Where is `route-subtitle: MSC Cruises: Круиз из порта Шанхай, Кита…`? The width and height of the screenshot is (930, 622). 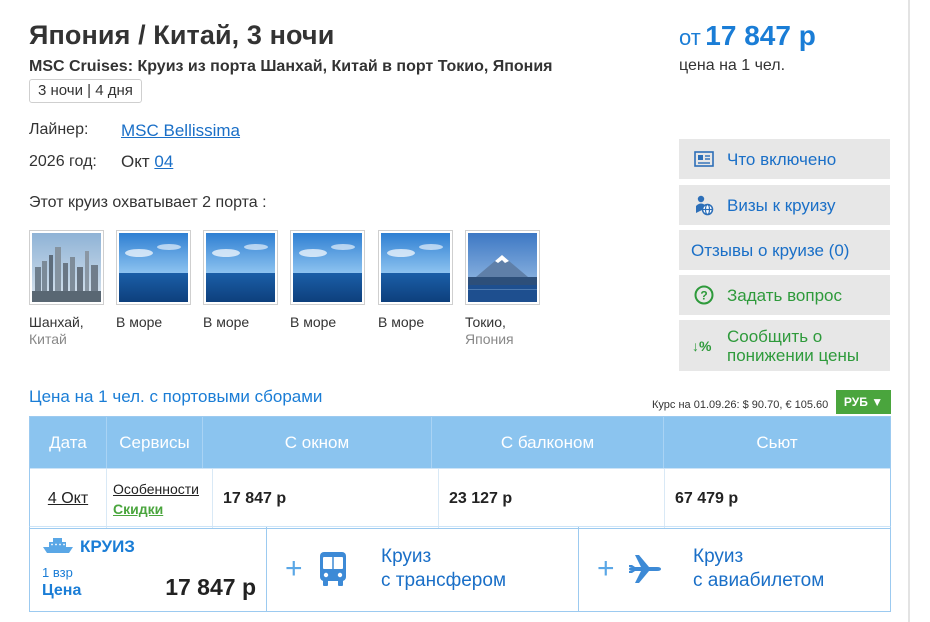
route-subtitle: MSC Cruises: Круиз из порта Шанхай, Кита… is located at coordinates (291, 66).